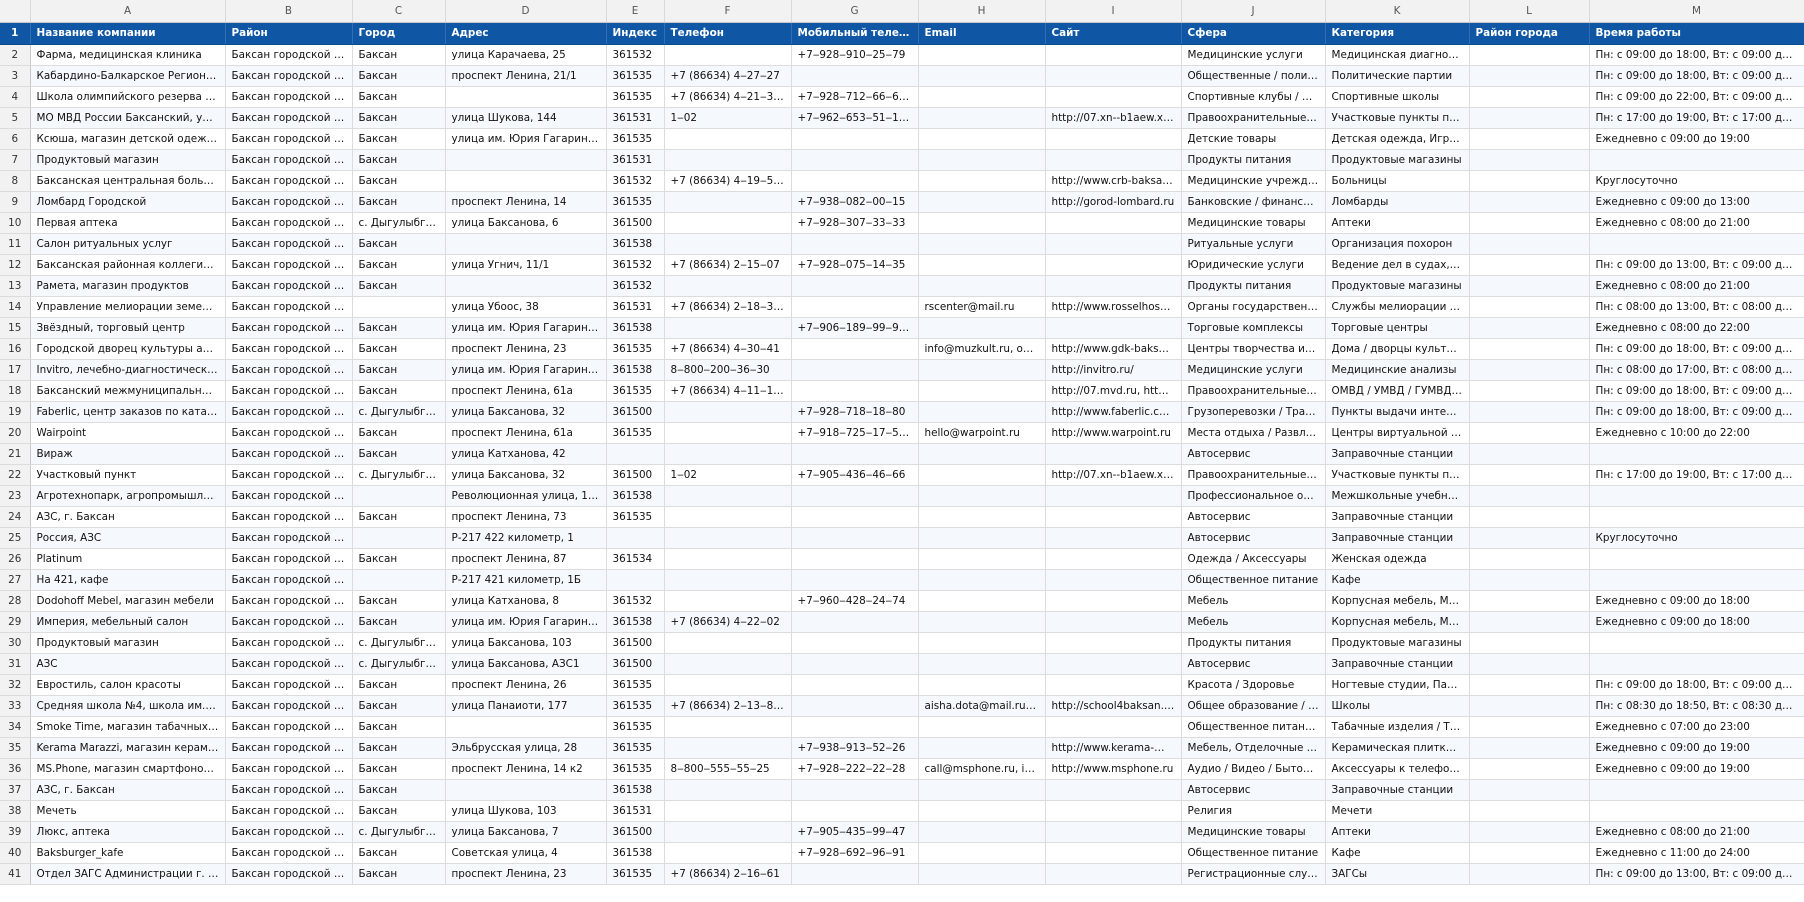  Describe the element at coordinates (635, 580) in the screenshot. I see `cell-zip` at that location.